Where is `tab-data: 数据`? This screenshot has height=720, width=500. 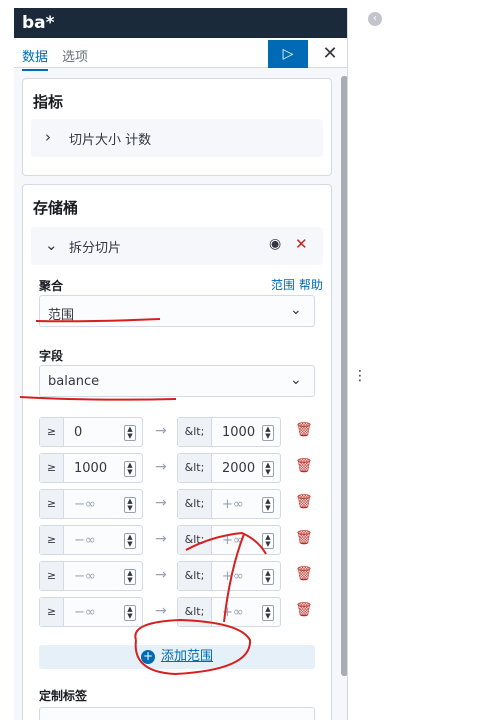 tab-data: 数据 is located at coordinates (35, 58).